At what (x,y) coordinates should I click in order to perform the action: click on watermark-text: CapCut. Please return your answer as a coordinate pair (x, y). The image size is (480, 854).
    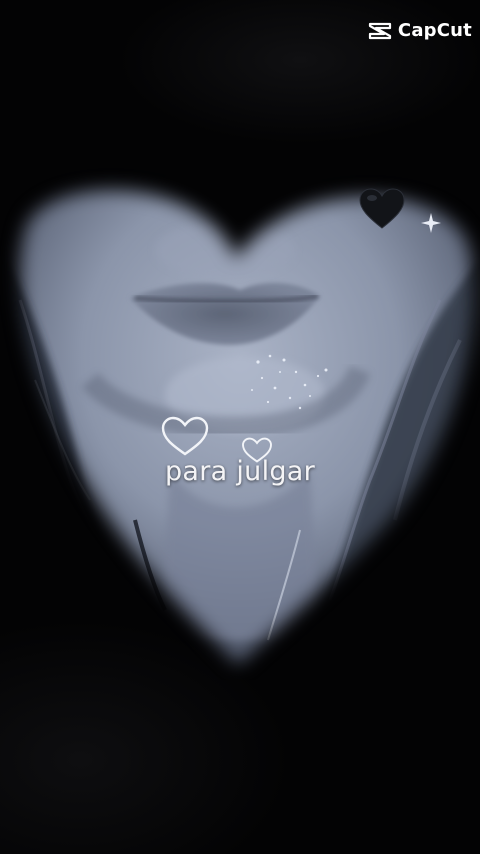
    Looking at the image, I should click on (434, 30).